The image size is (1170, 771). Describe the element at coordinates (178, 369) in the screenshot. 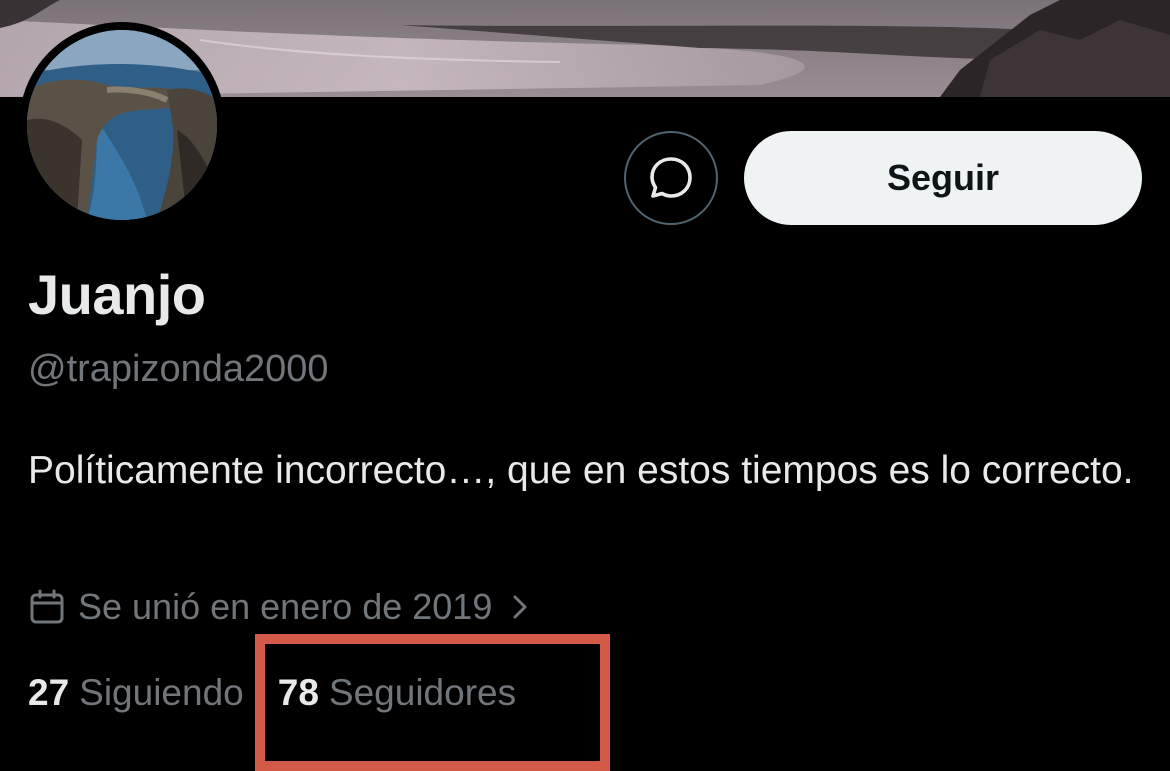

I see `profile-handle: @trapizonda2000` at that location.